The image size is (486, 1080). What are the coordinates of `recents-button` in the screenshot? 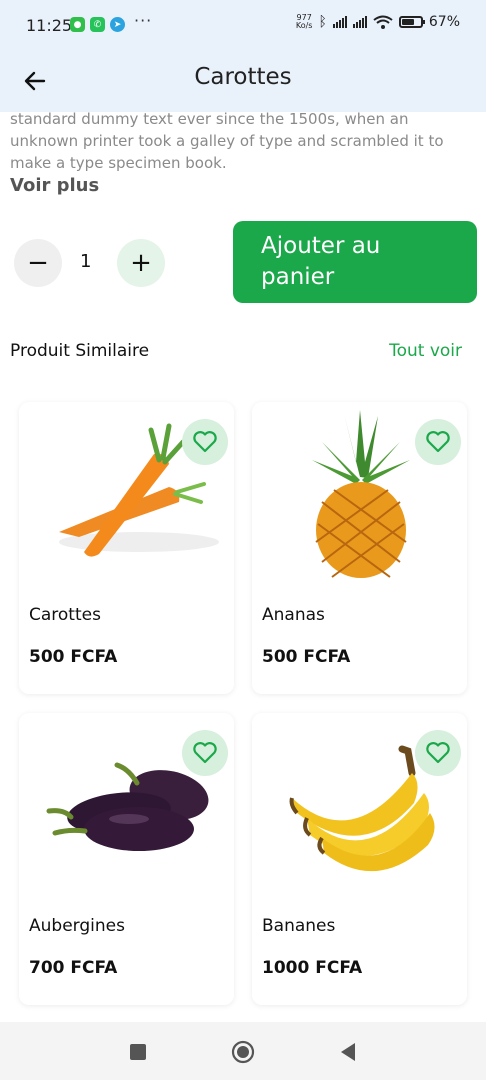 It's located at (138, 1052).